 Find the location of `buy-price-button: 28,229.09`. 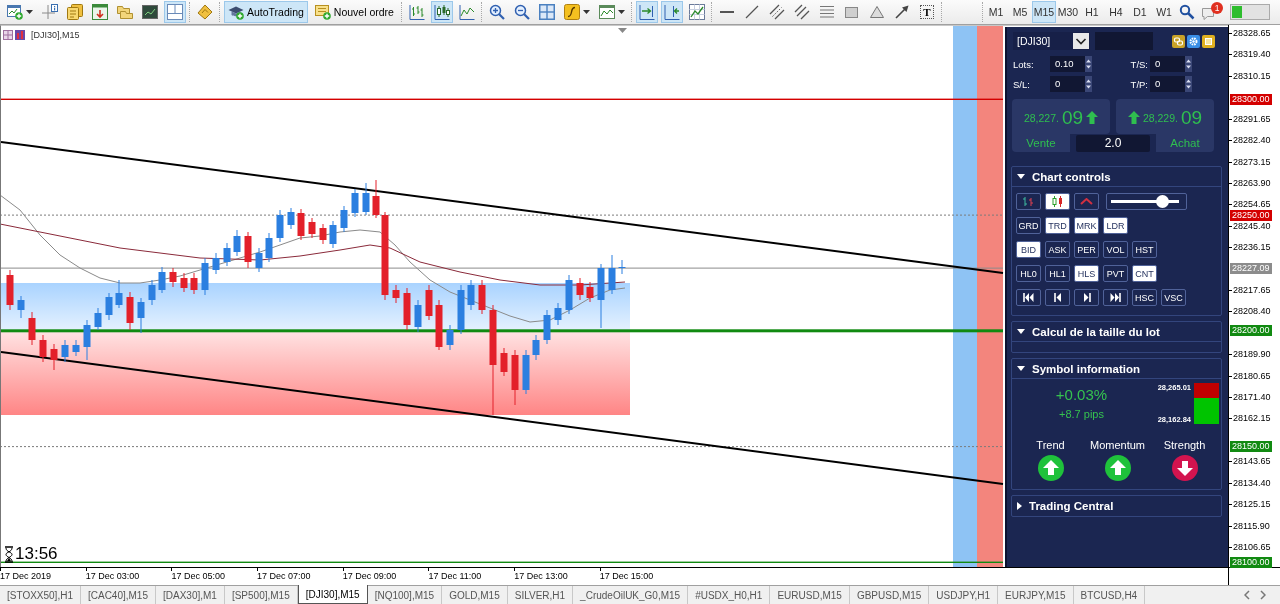

buy-price-button: 28,229.09 is located at coordinates (1165, 116).